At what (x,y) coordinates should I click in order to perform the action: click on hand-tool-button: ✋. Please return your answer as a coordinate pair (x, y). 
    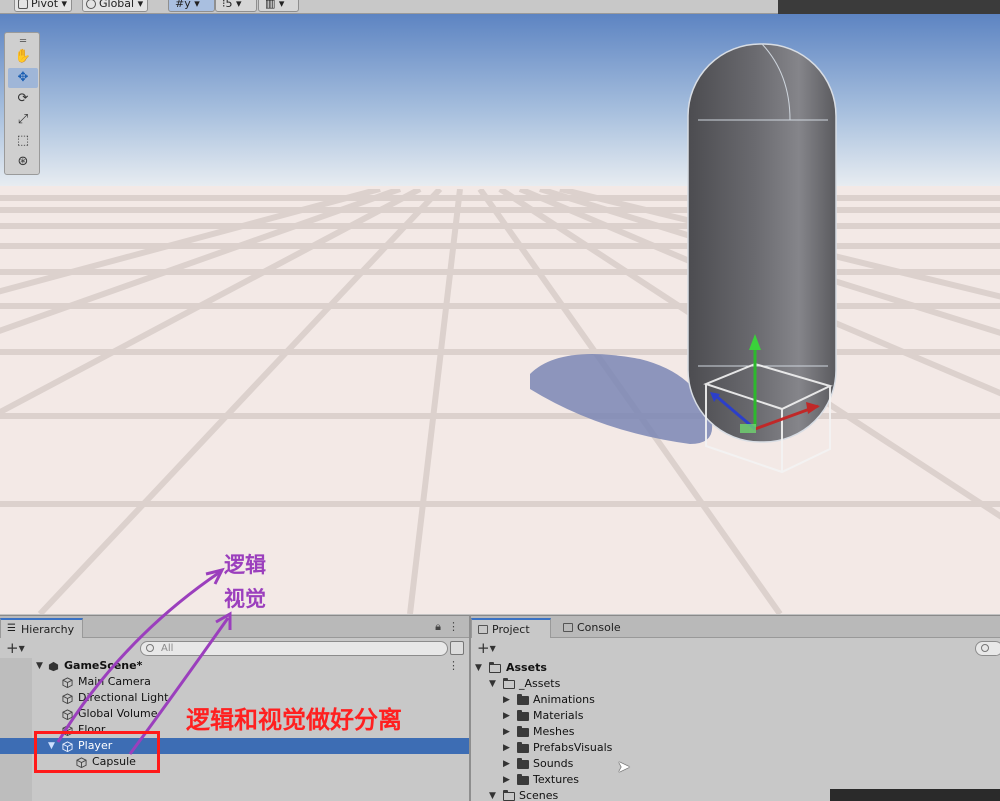
    Looking at the image, I should click on (23, 57).